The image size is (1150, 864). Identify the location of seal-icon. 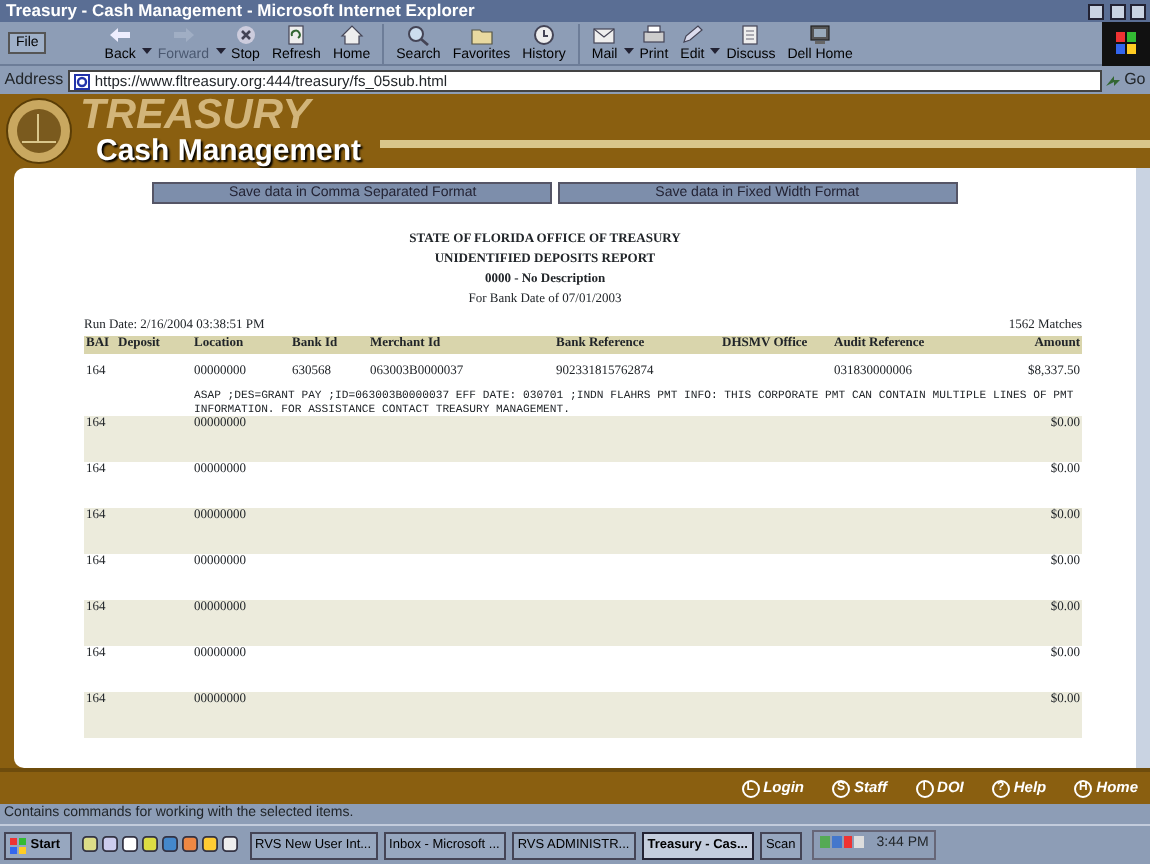
(39, 131).